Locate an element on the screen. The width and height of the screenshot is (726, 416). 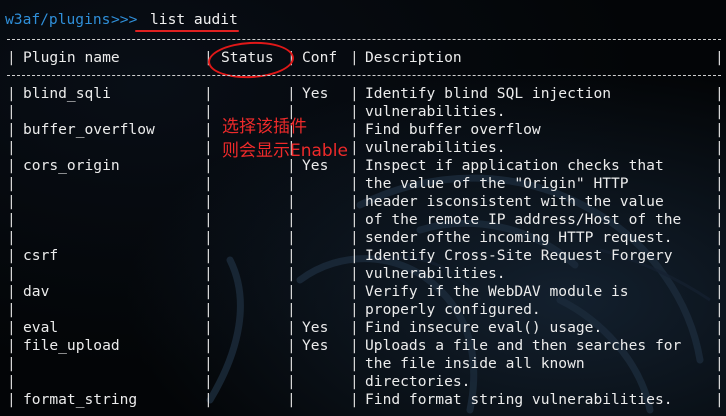
prompt-line: w3af/plugins >>> list audit is located at coordinates (119, 20).